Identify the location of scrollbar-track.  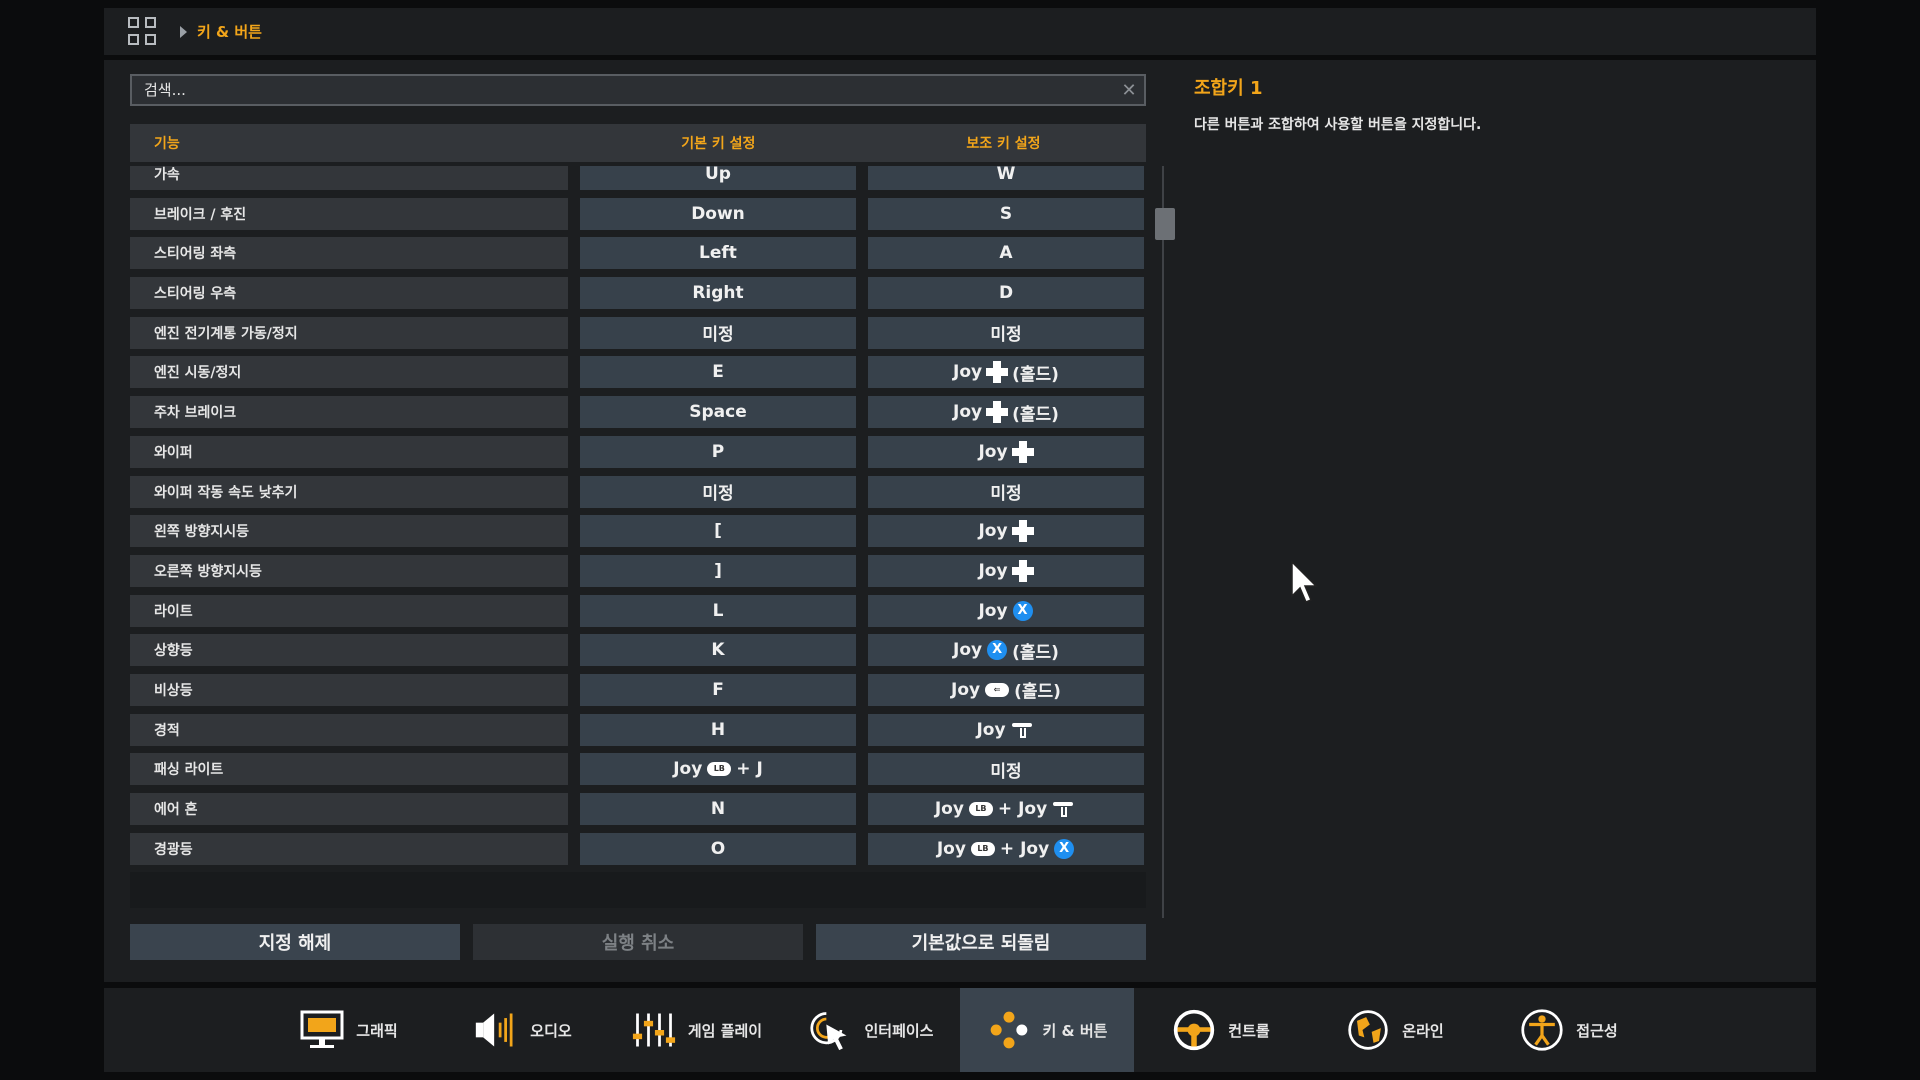
(1163, 542).